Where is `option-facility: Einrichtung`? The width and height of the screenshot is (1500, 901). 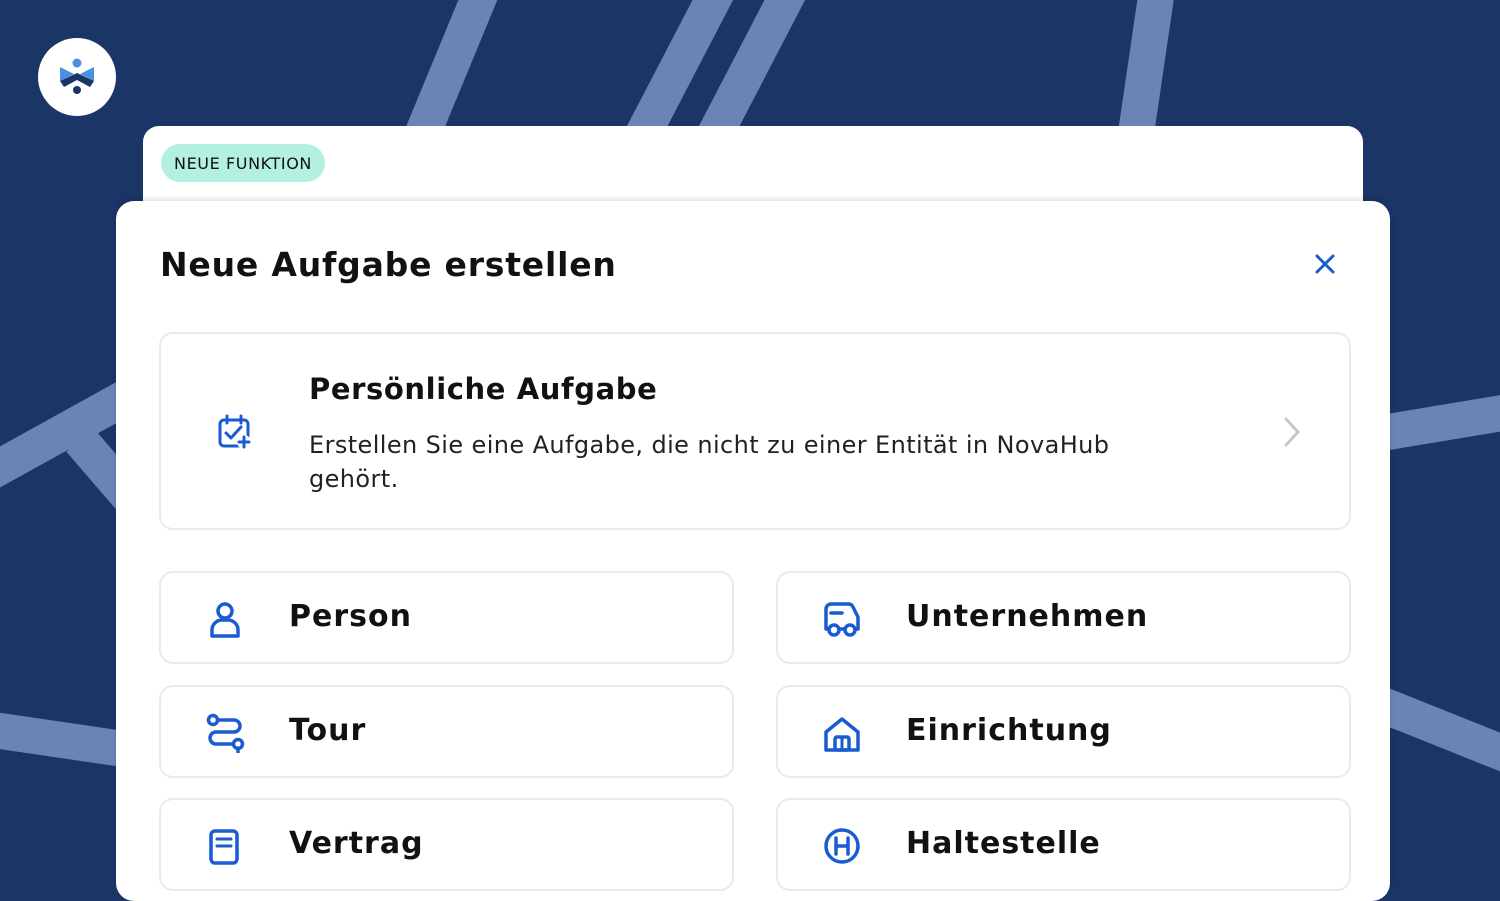
option-facility: Einrichtung is located at coordinates (1063, 731).